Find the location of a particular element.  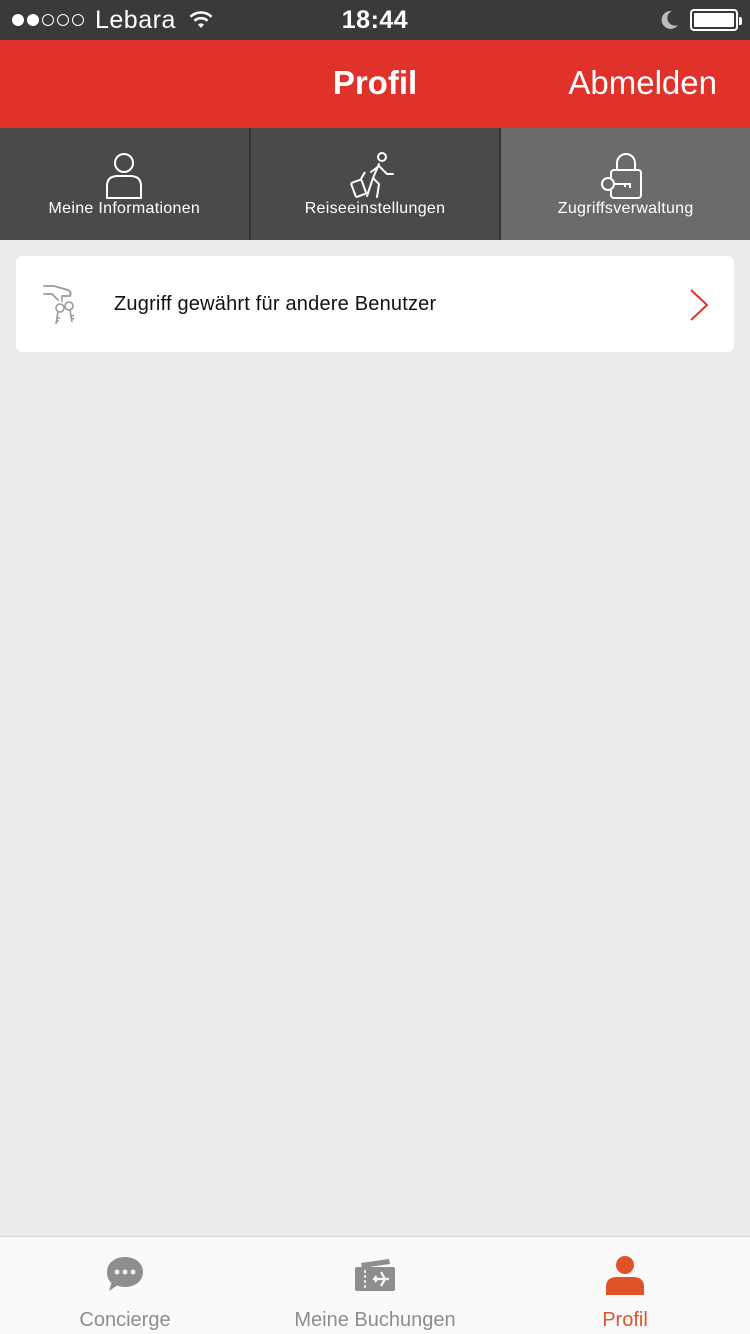

chevron-right-icon is located at coordinates (699, 305).